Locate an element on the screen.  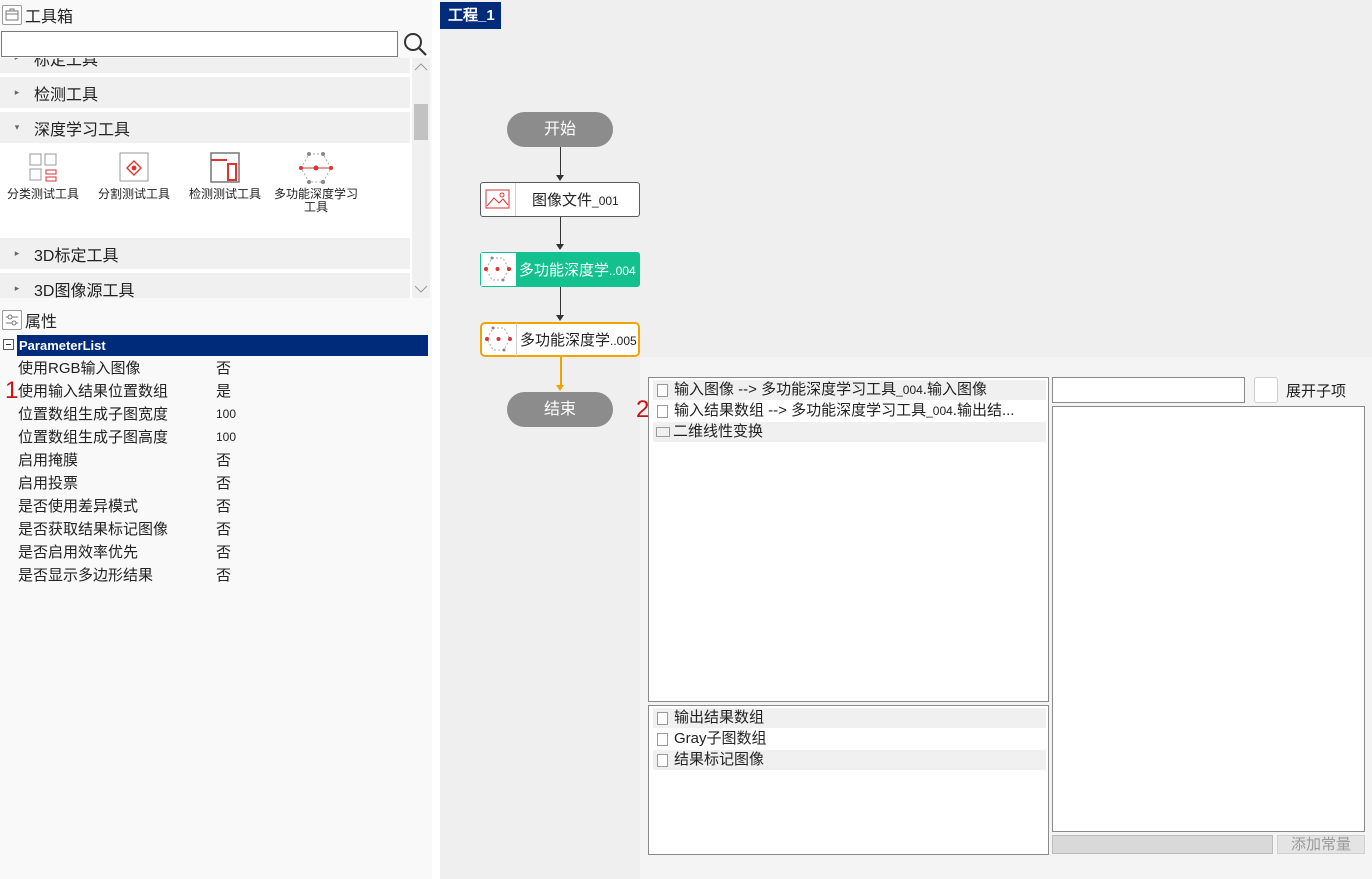
tool-label: 多功能深度学习工具 is located at coordinates (315, 200).